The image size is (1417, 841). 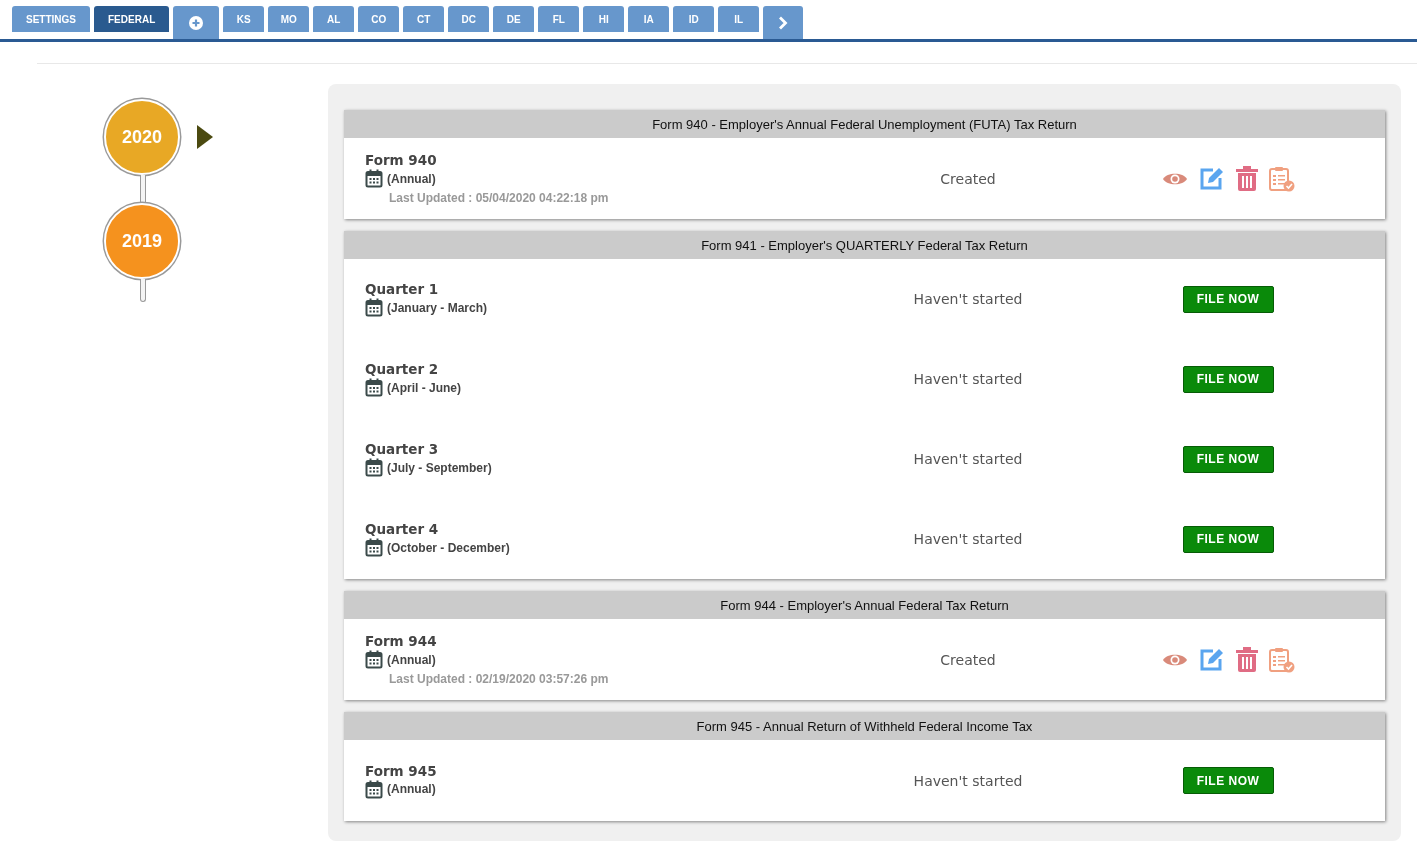 I want to click on form-name: Form 940, so click(x=401, y=160).